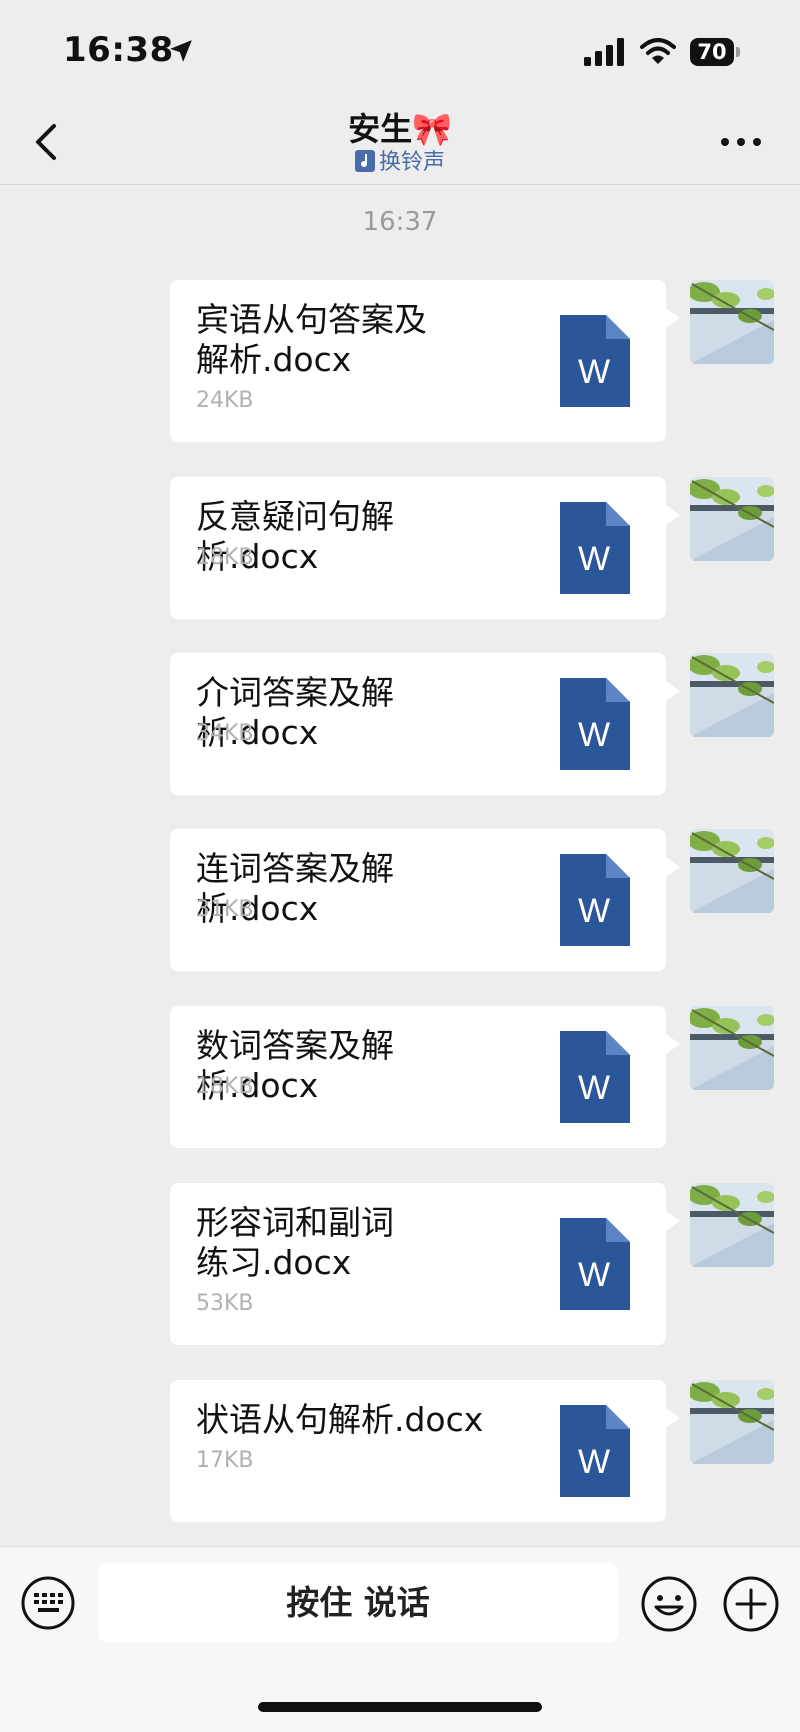 The image size is (800, 1732). I want to click on file-bubble: 数词答案及解析.docx 18KB W, so click(425, 1077).